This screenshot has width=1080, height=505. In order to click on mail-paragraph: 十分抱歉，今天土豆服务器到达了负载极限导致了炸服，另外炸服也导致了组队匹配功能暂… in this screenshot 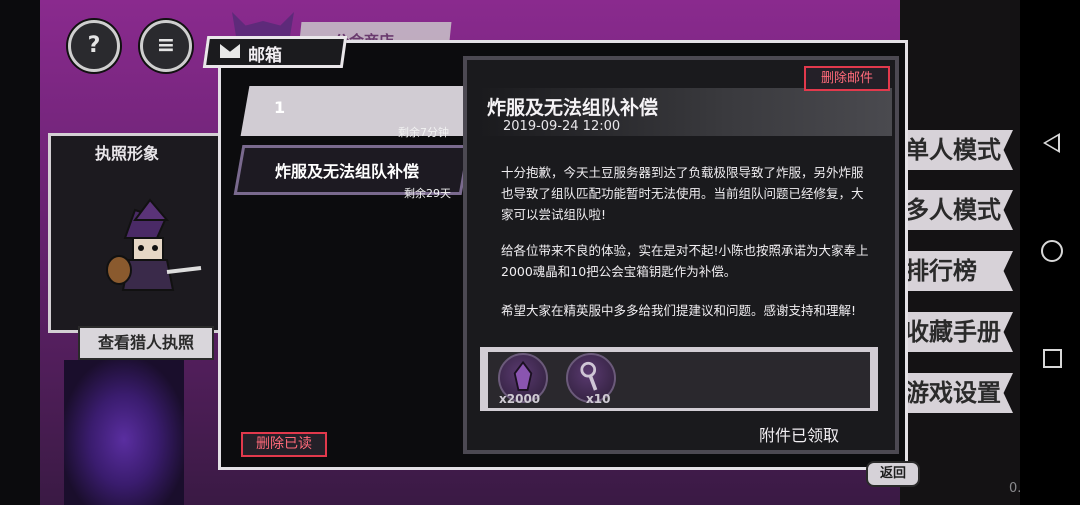, I will do `click(682, 193)`.